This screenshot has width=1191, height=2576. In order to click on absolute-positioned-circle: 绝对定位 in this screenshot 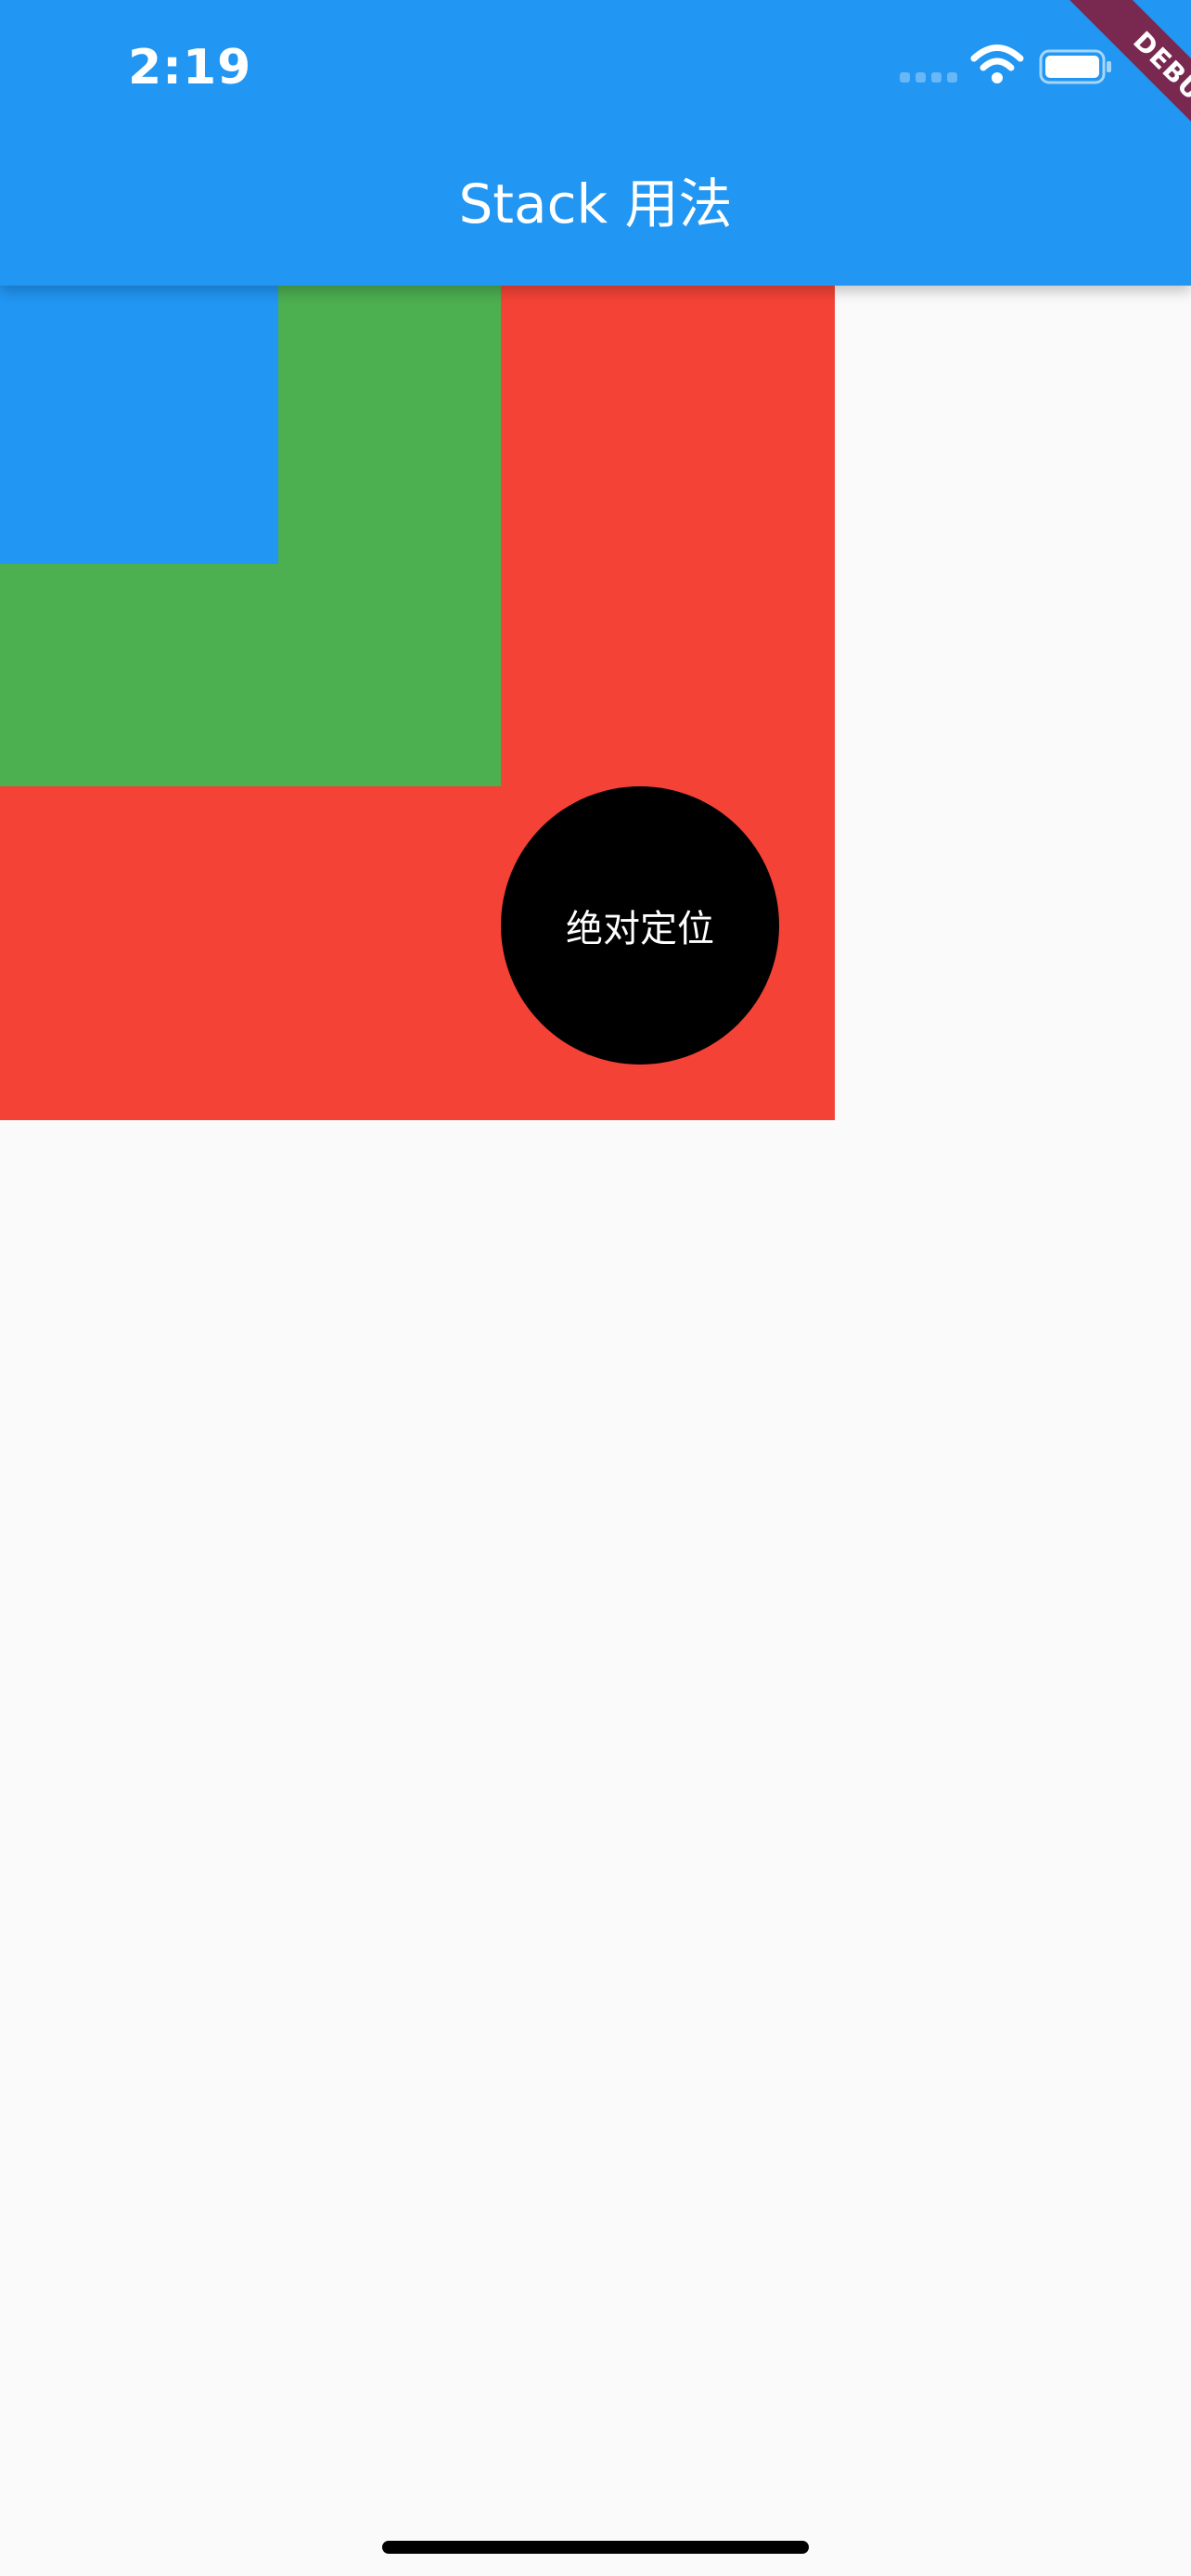, I will do `click(640, 926)`.